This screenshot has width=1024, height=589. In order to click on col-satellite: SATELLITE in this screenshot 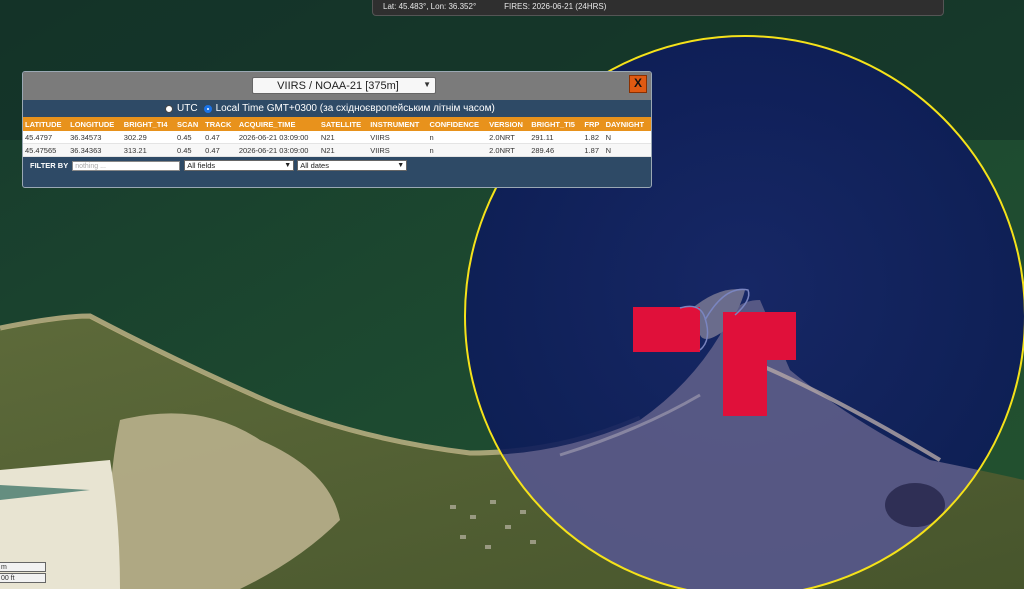, I will do `click(343, 124)`.